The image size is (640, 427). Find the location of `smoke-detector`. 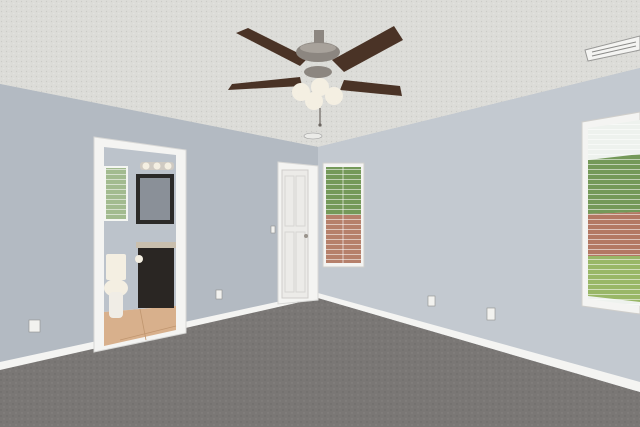

smoke-detector is located at coordinates (313, 136).